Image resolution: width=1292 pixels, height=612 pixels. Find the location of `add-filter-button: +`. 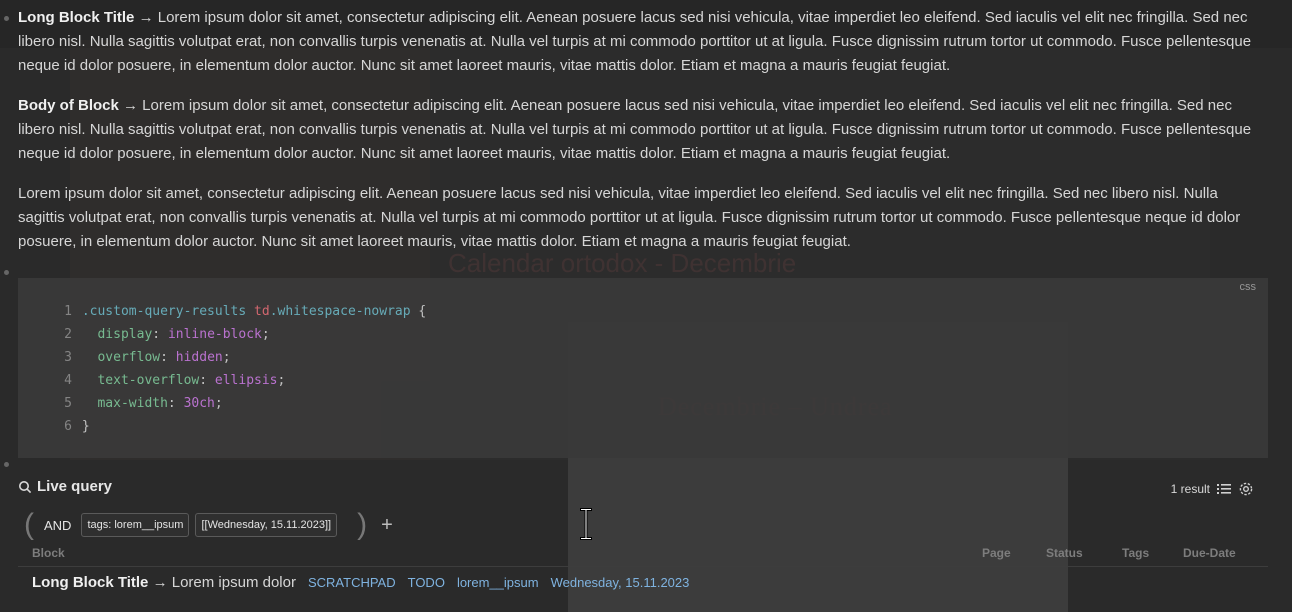

add-filter-button: + is located at coordinates (387, 525).